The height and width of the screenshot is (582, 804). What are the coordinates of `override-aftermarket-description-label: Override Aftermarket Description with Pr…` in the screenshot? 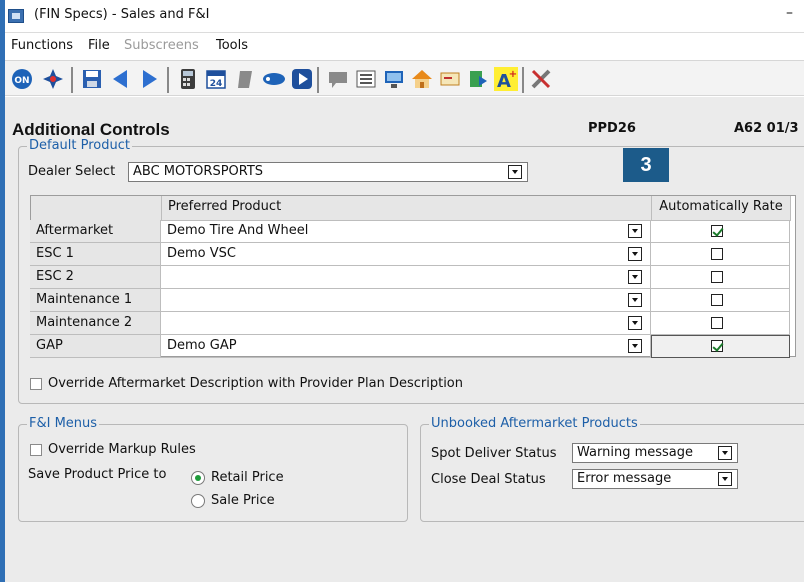 It's located at (256, 383).